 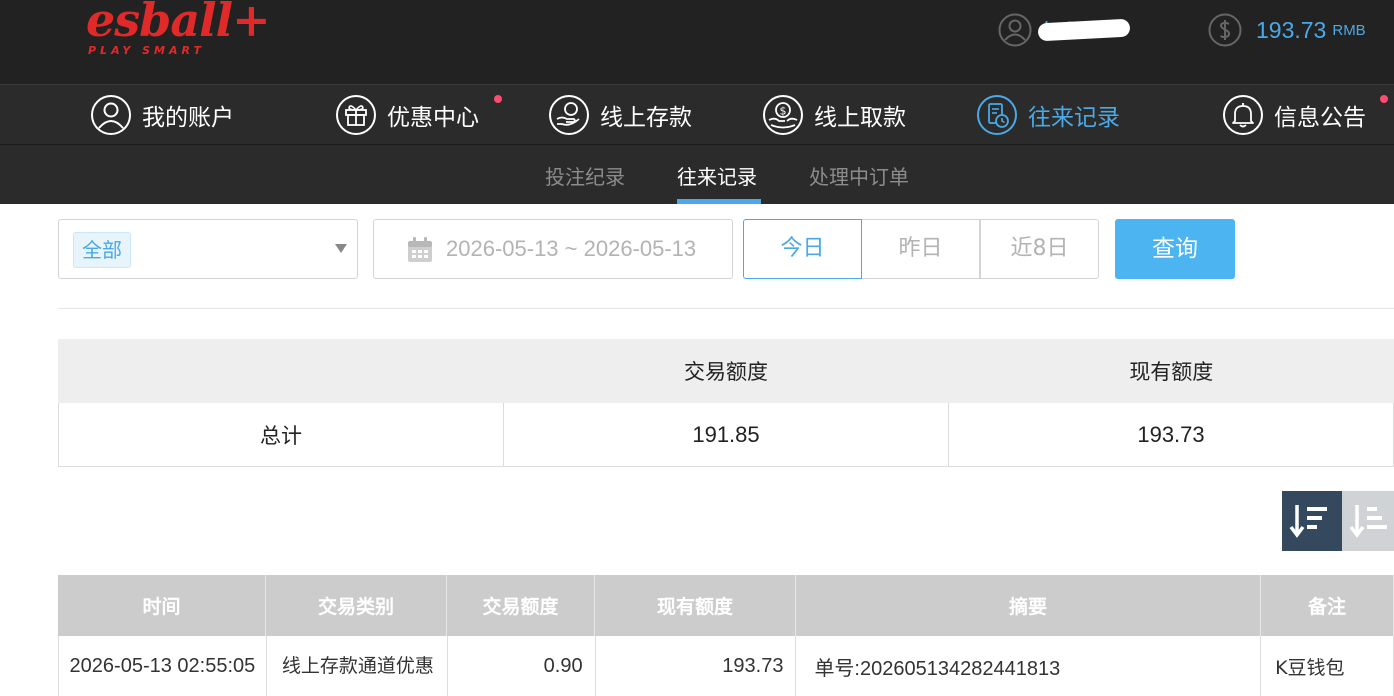 What do you see at coordinates (208, 249) in the screenshot?
I see `category-select: 全部` at bounding box center [208, 249].